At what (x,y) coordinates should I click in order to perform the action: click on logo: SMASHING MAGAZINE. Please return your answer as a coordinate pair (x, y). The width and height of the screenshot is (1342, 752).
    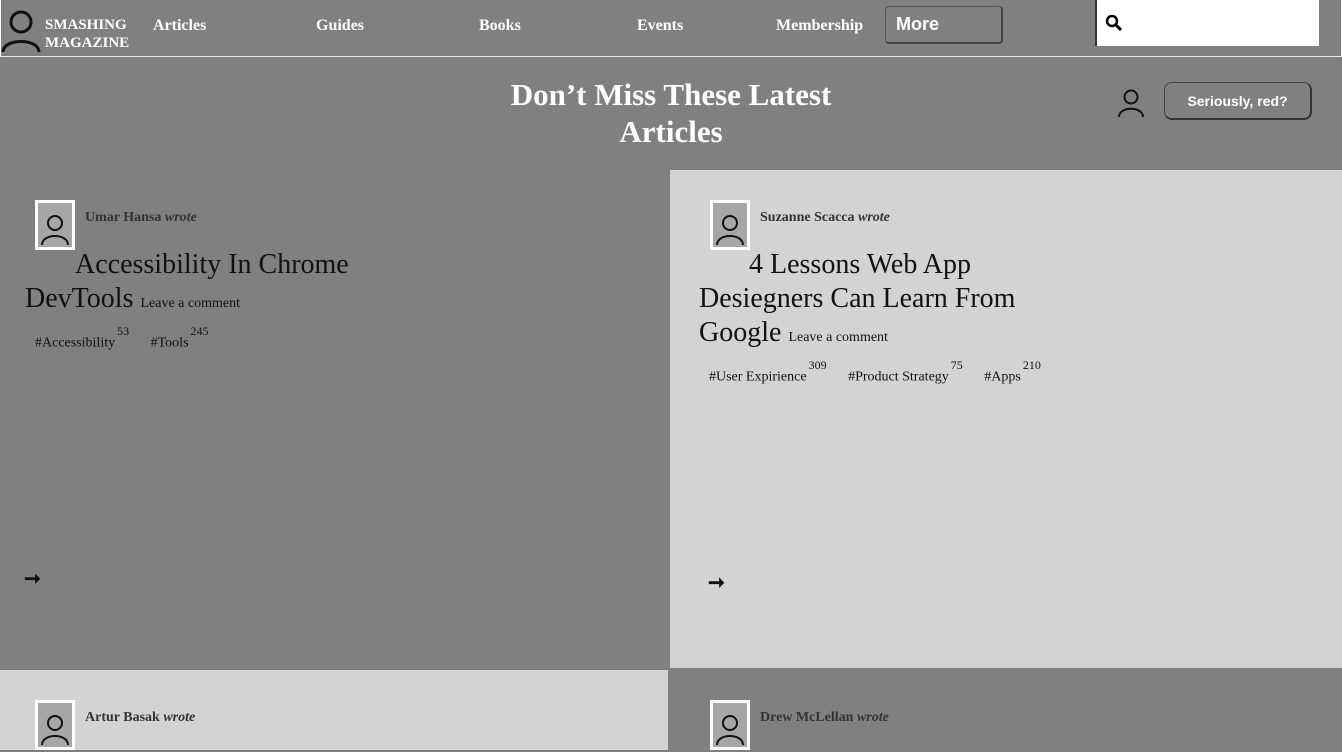
    Looking at the image, I should click on (71, 30).